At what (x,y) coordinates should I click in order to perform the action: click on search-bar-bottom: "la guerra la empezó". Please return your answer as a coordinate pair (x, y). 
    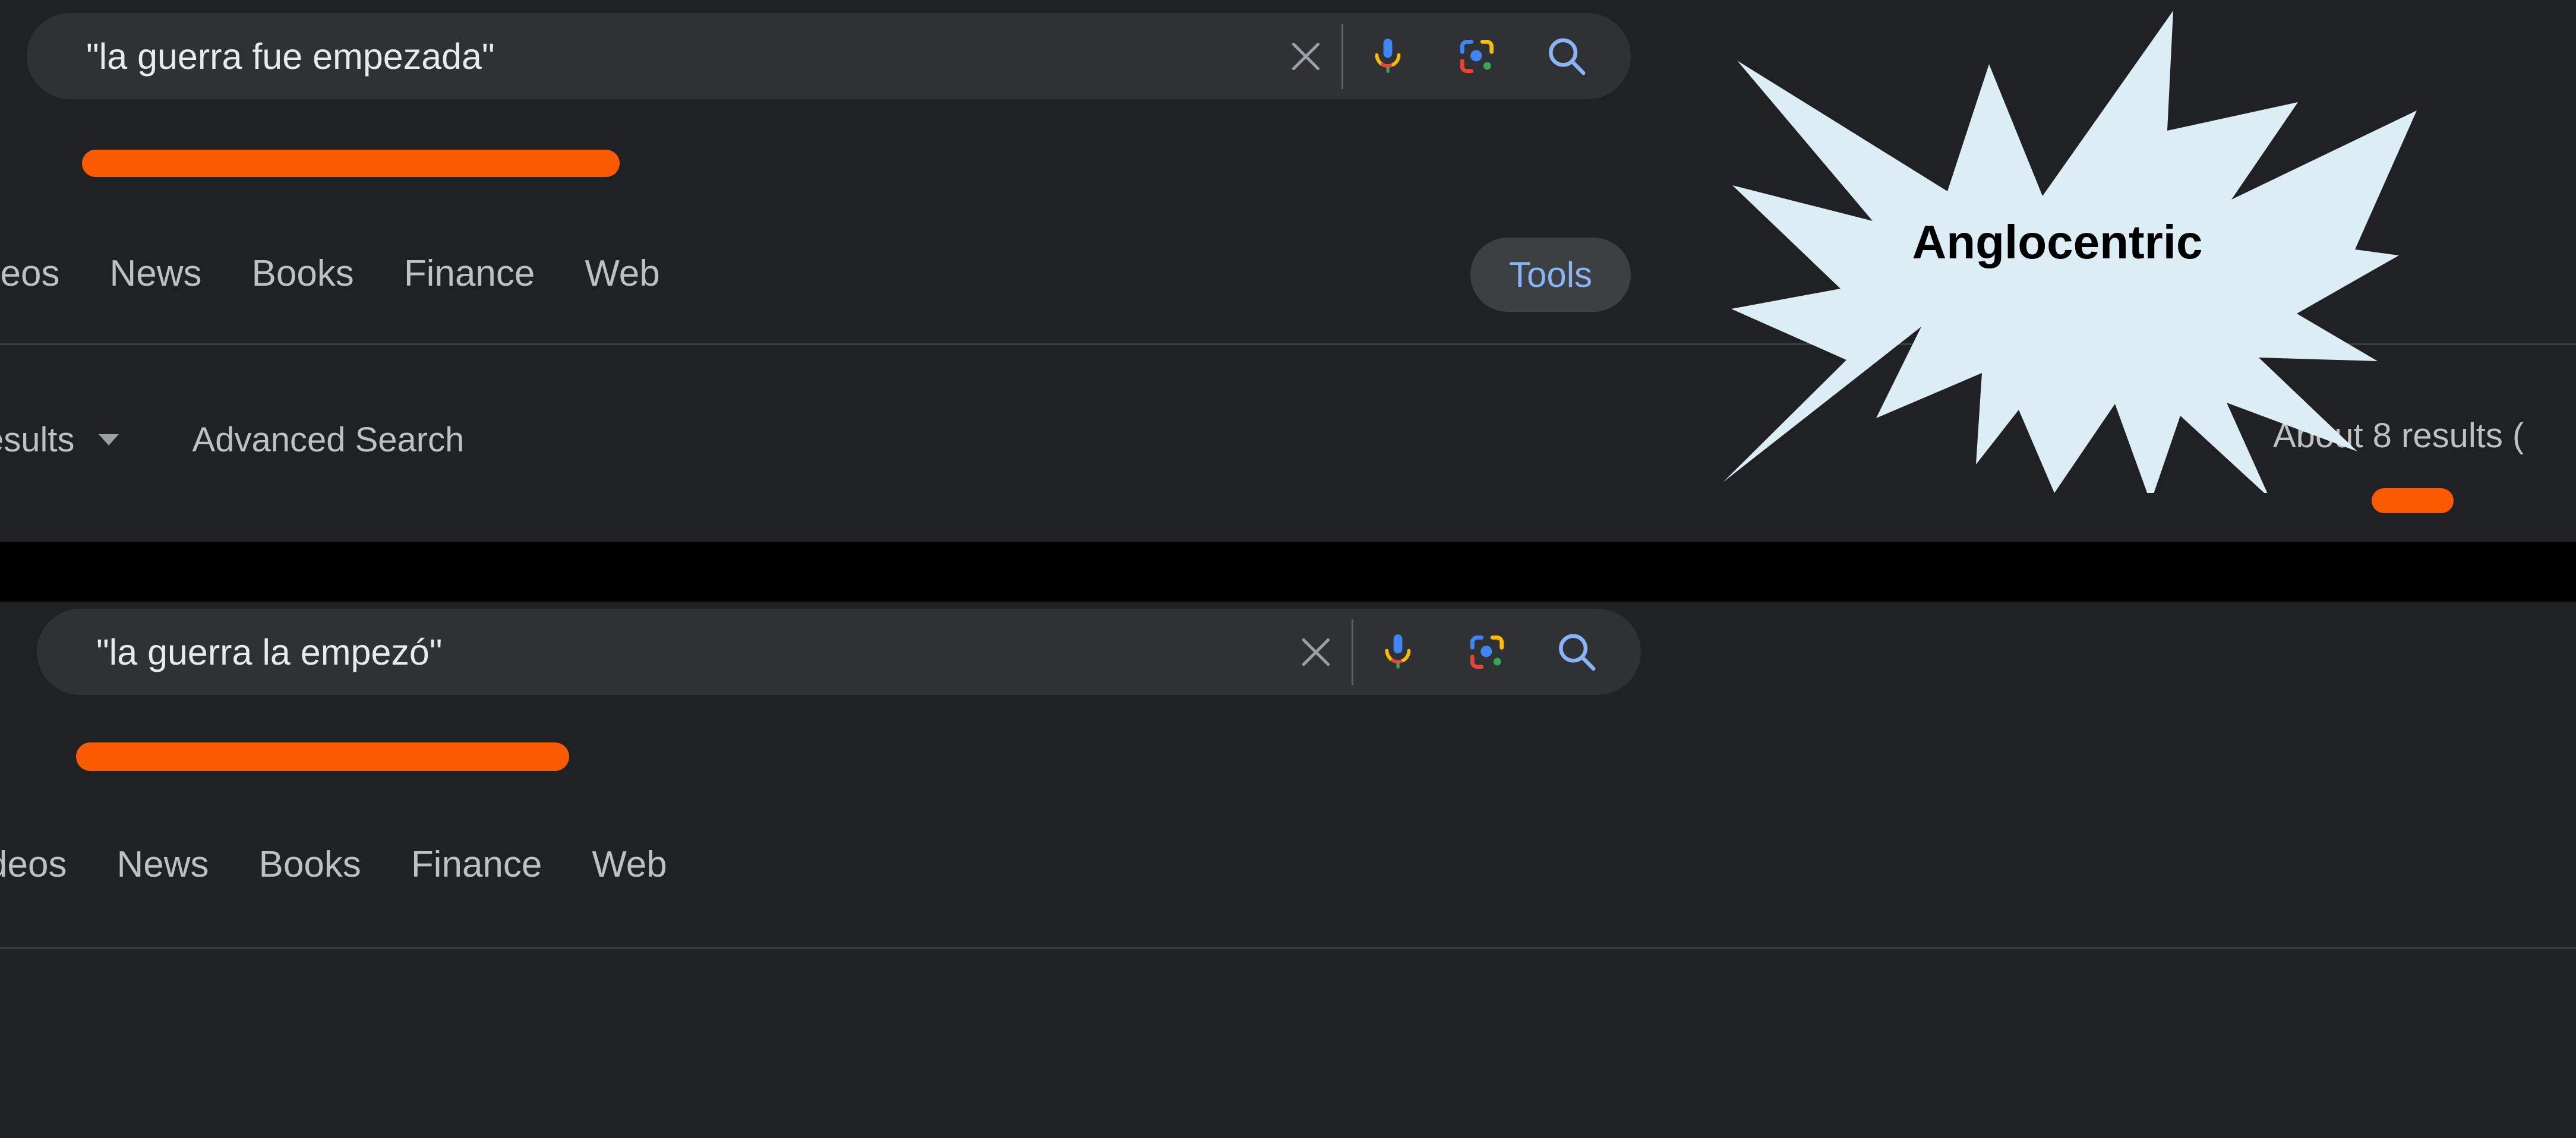
    Looking at the image, I should click on (839, 652).